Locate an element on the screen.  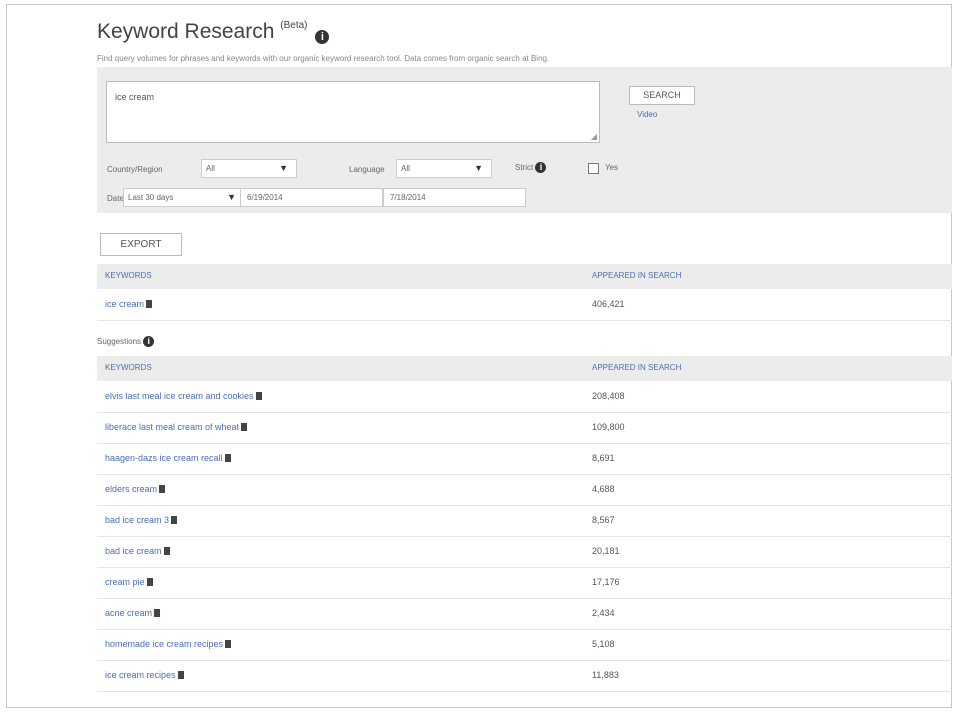
strict-label: Strict i is located at coordinates (531, 167).